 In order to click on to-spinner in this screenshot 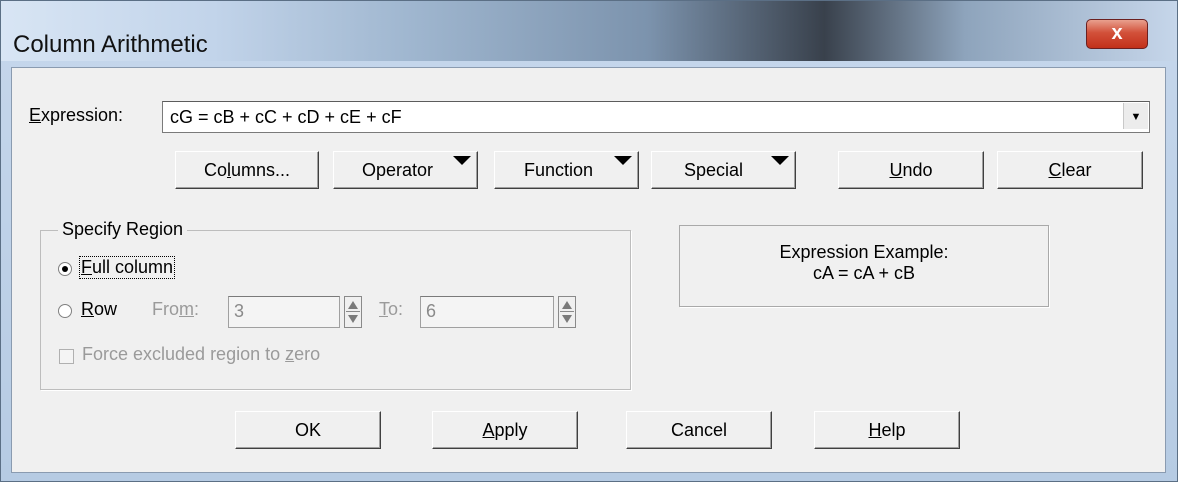, I will do `click(567, 312)`.